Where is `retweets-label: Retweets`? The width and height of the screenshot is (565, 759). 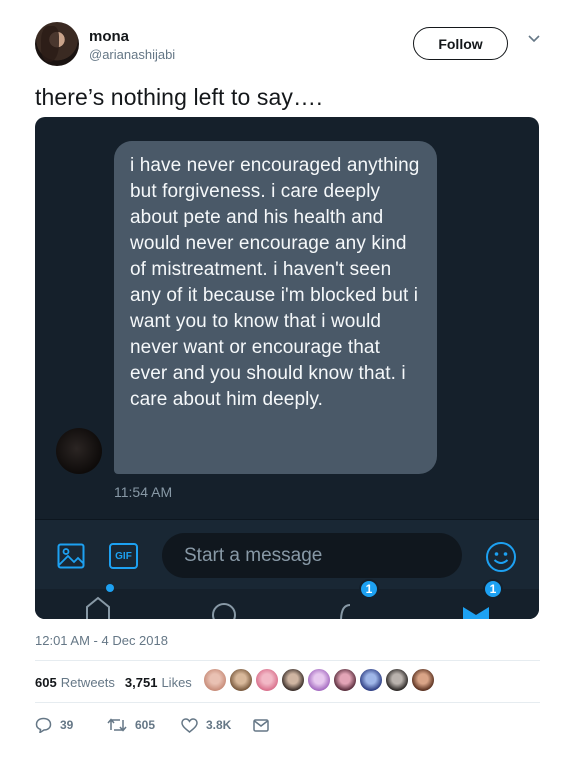 retweets-label: Retweets is located at coordinates (87, 682).